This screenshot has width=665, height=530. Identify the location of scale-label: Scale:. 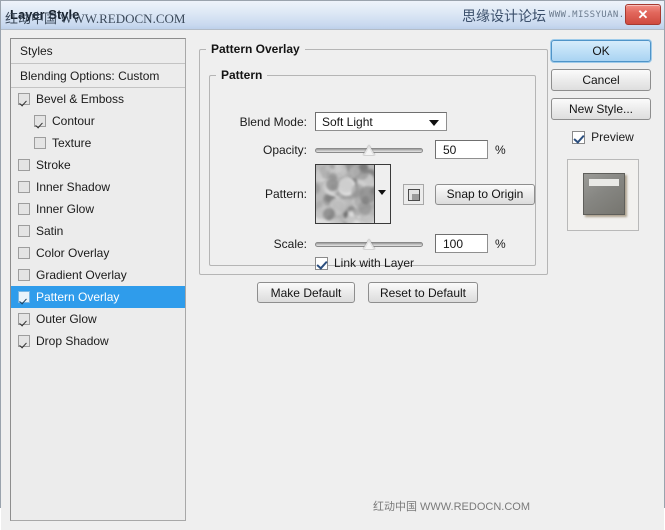
(290, 243).